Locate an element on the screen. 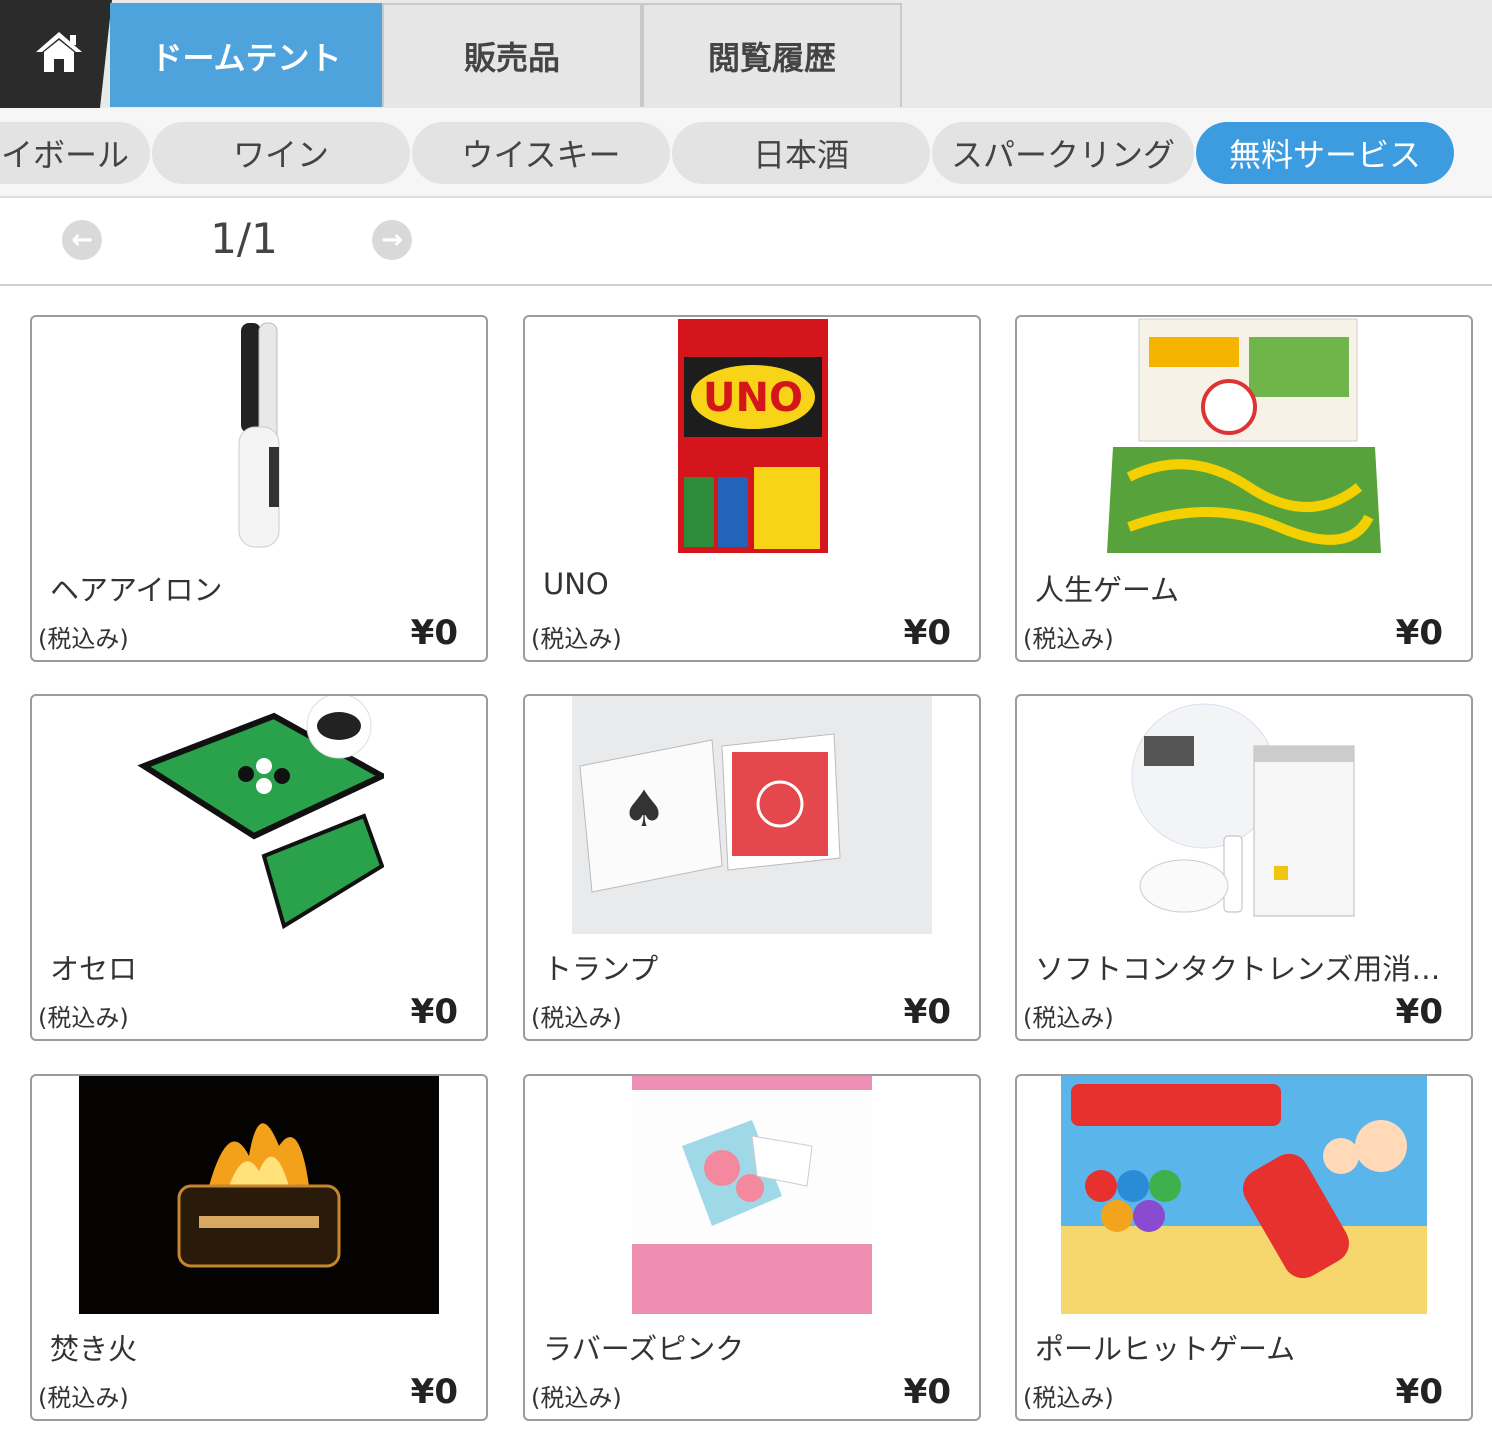  product-card: UNO UNO (税込み) ¥0 is located at coordinates (752, 488).